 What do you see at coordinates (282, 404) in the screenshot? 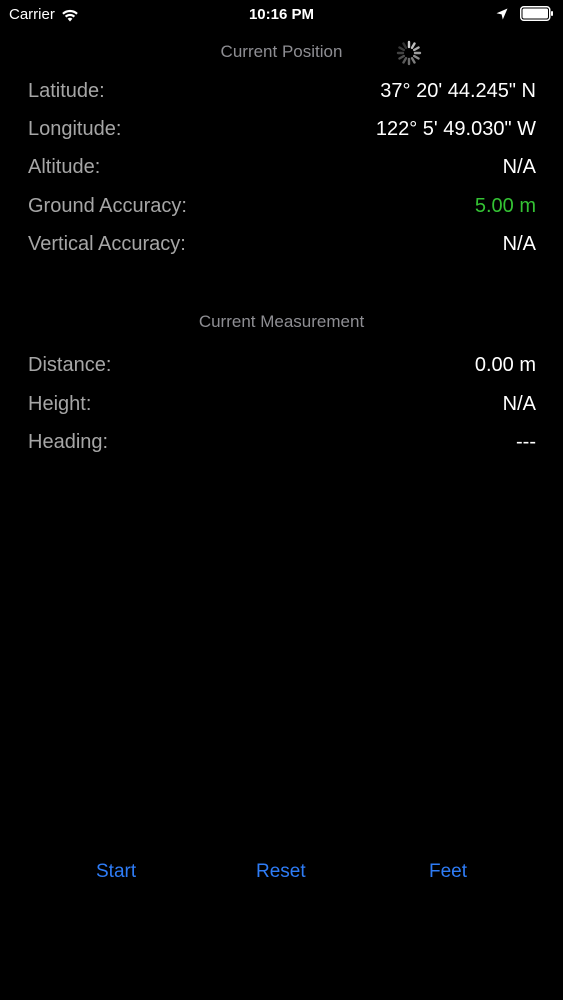
I see `height-row: Height: N/A` at bounding box center [282, 404].